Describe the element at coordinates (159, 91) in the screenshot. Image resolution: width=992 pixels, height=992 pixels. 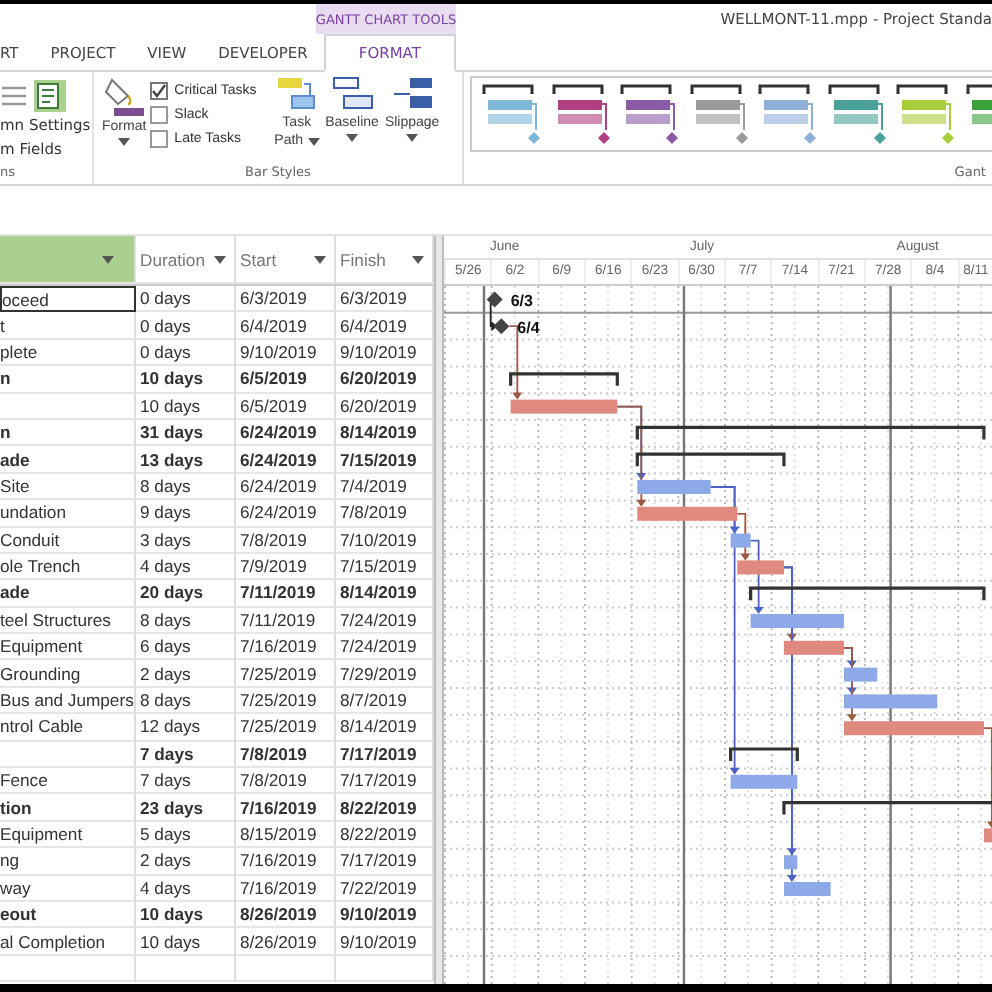
I see `checkmark-icon` at that location.